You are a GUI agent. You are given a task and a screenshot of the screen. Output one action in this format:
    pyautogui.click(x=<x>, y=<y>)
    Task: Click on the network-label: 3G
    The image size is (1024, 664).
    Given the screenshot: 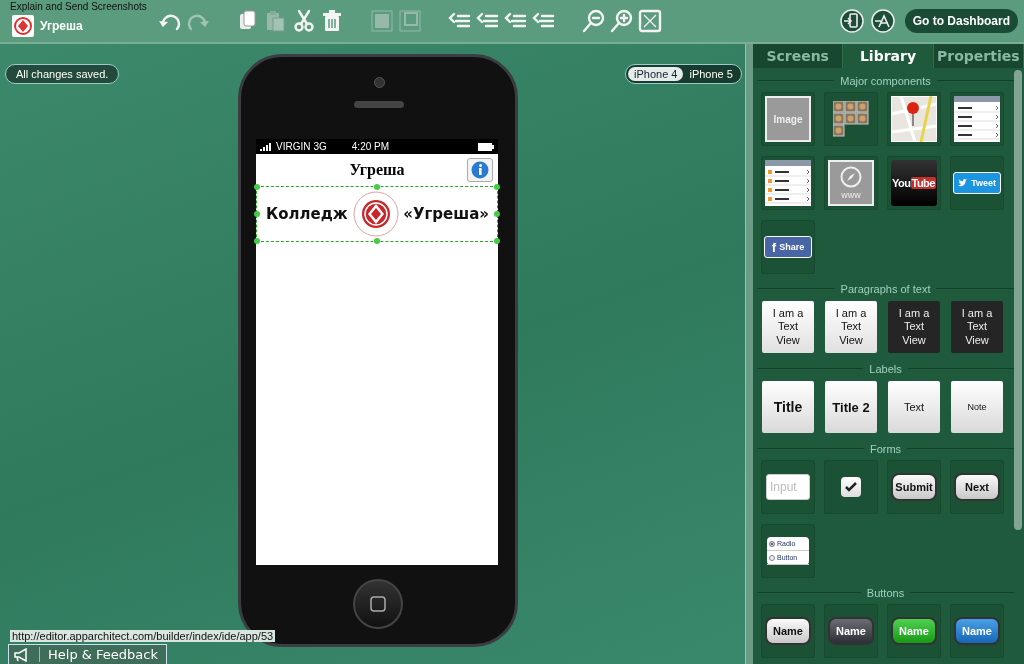 What is the action you would take?
    pyautogui.click(x=320, y=146)
    